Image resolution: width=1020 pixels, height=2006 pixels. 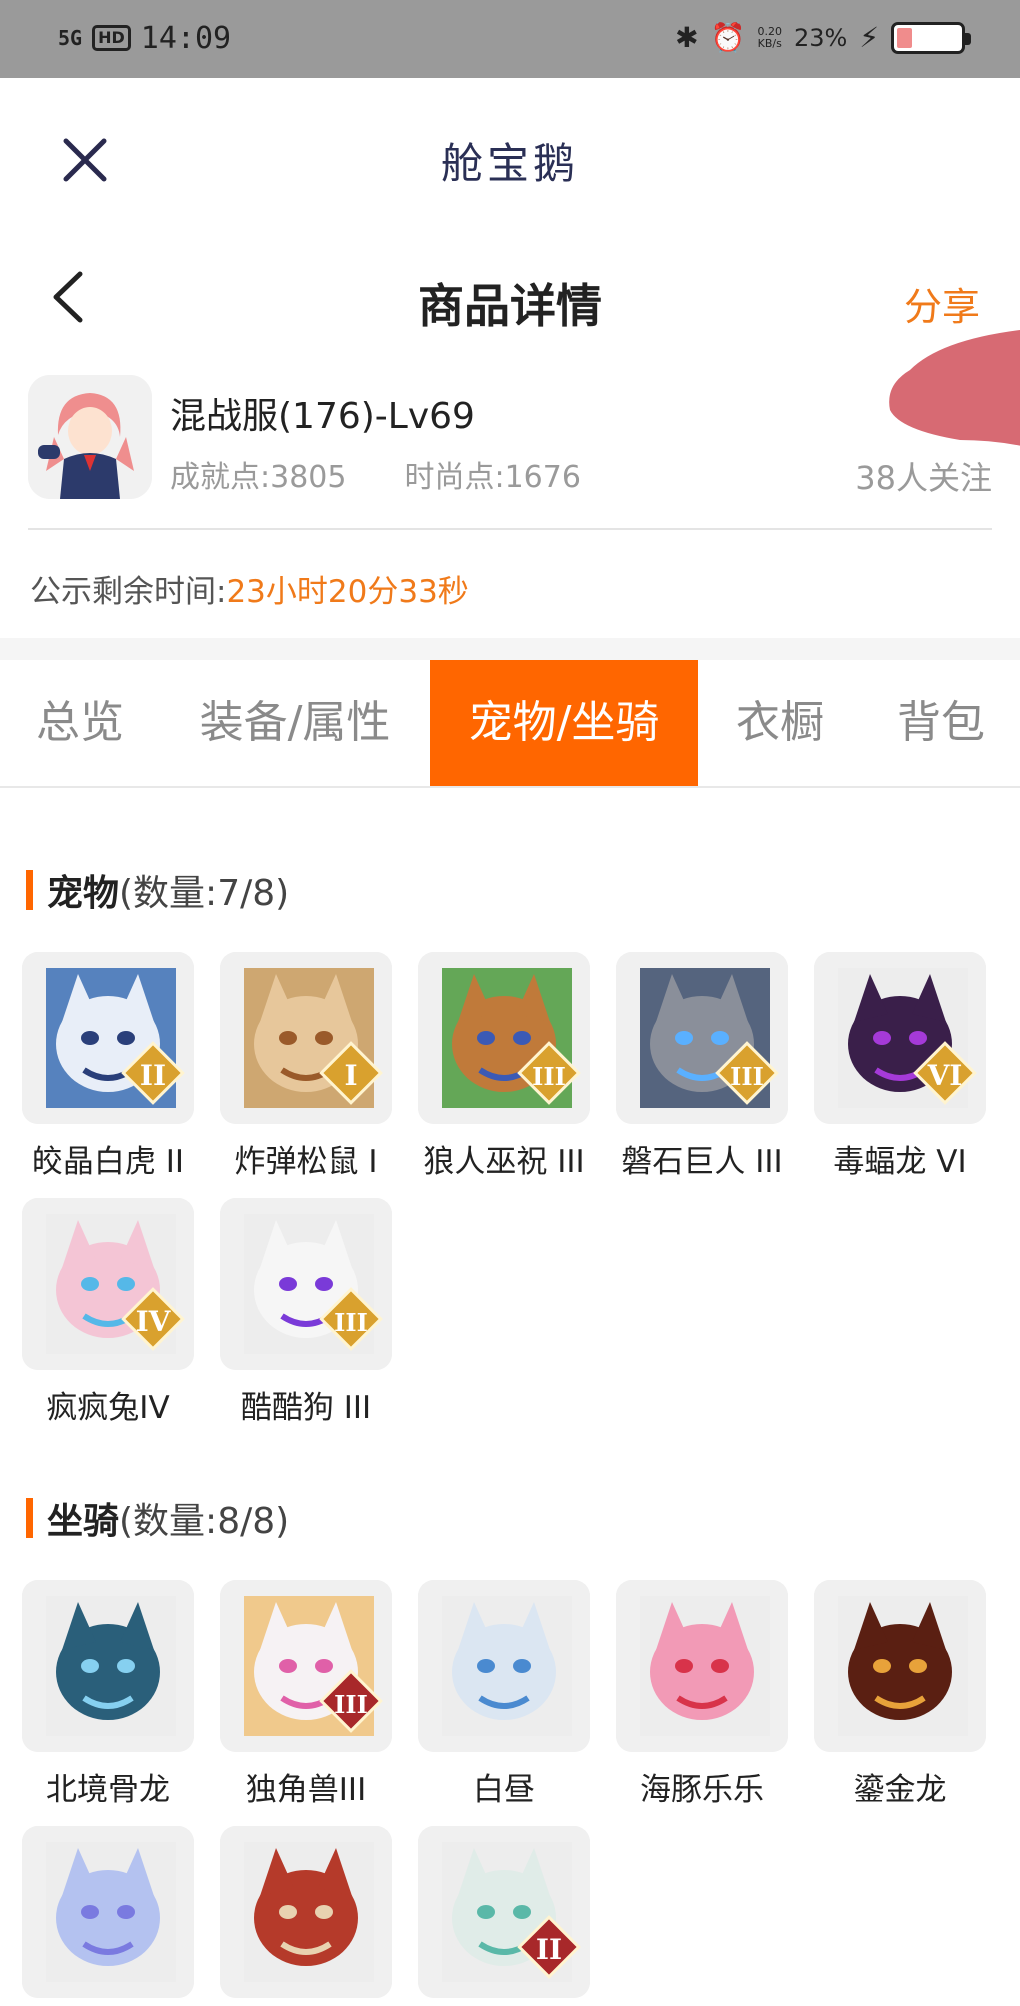 I want to click on tab-equipment: 装备/属性, so click(x=295, y=723).